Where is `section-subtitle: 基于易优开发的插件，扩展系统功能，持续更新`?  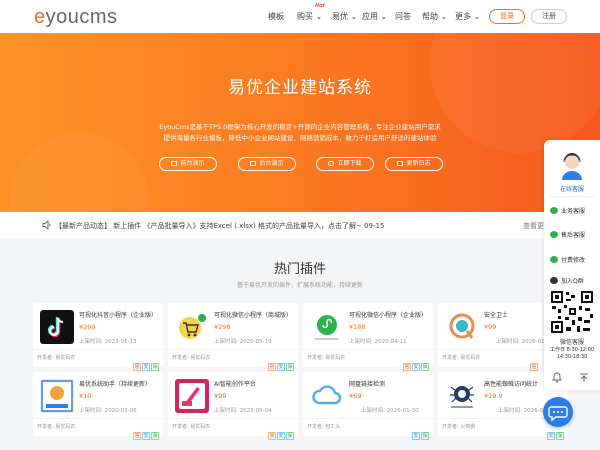 section-subtitle: 基于易优开发的插件，扩展系统功能，持续更新 is located at coordinates (299, 285).